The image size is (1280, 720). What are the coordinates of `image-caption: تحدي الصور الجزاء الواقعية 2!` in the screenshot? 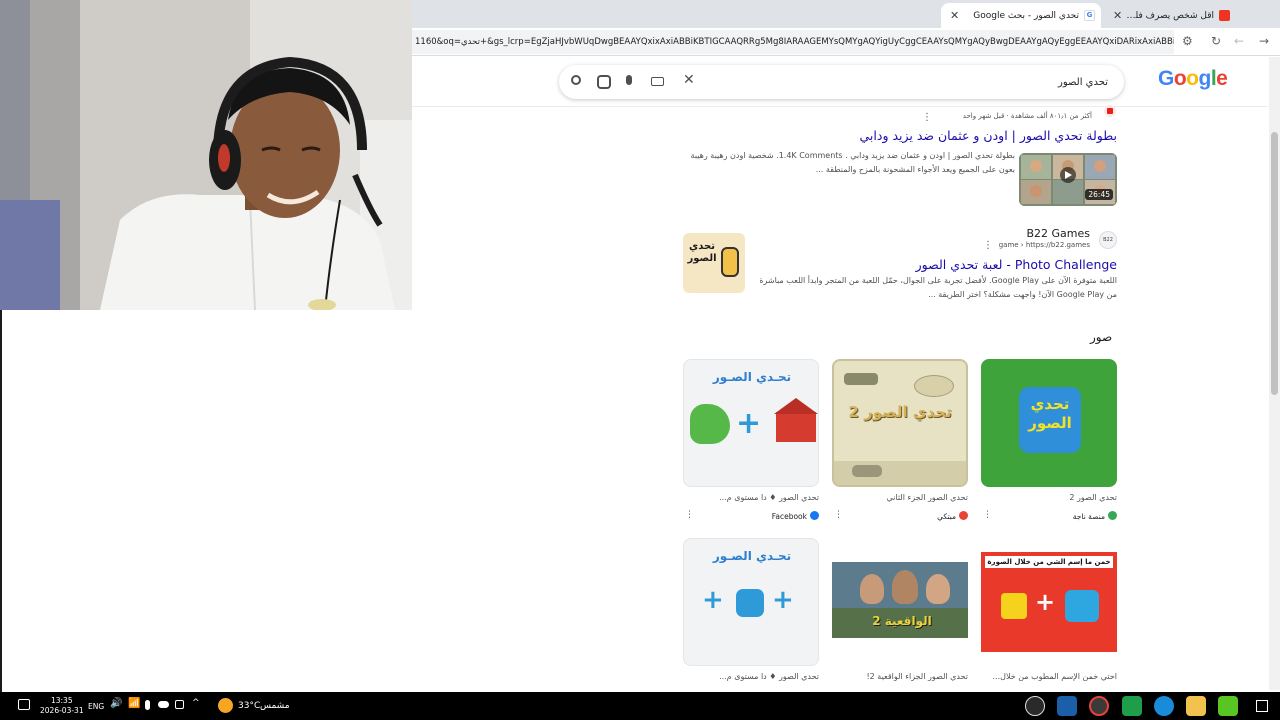 It's located at (917, 676).